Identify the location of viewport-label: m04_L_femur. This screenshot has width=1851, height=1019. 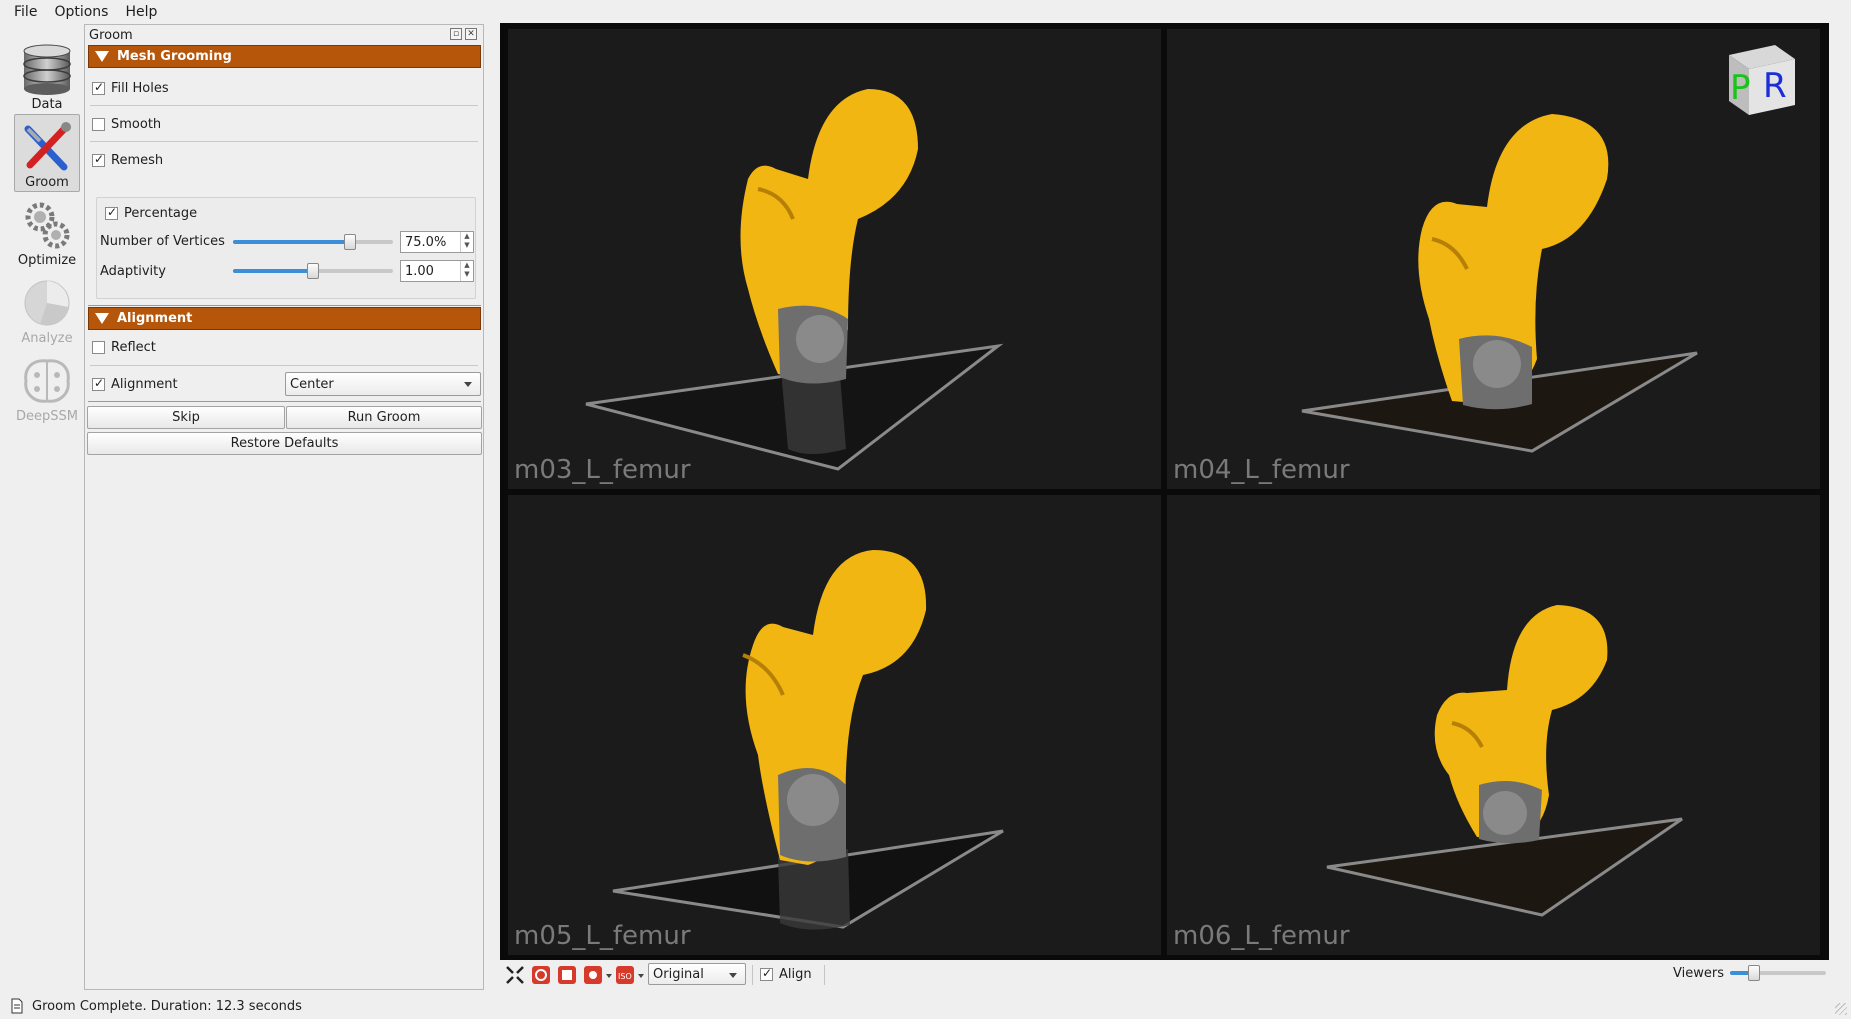
(1261, 470).